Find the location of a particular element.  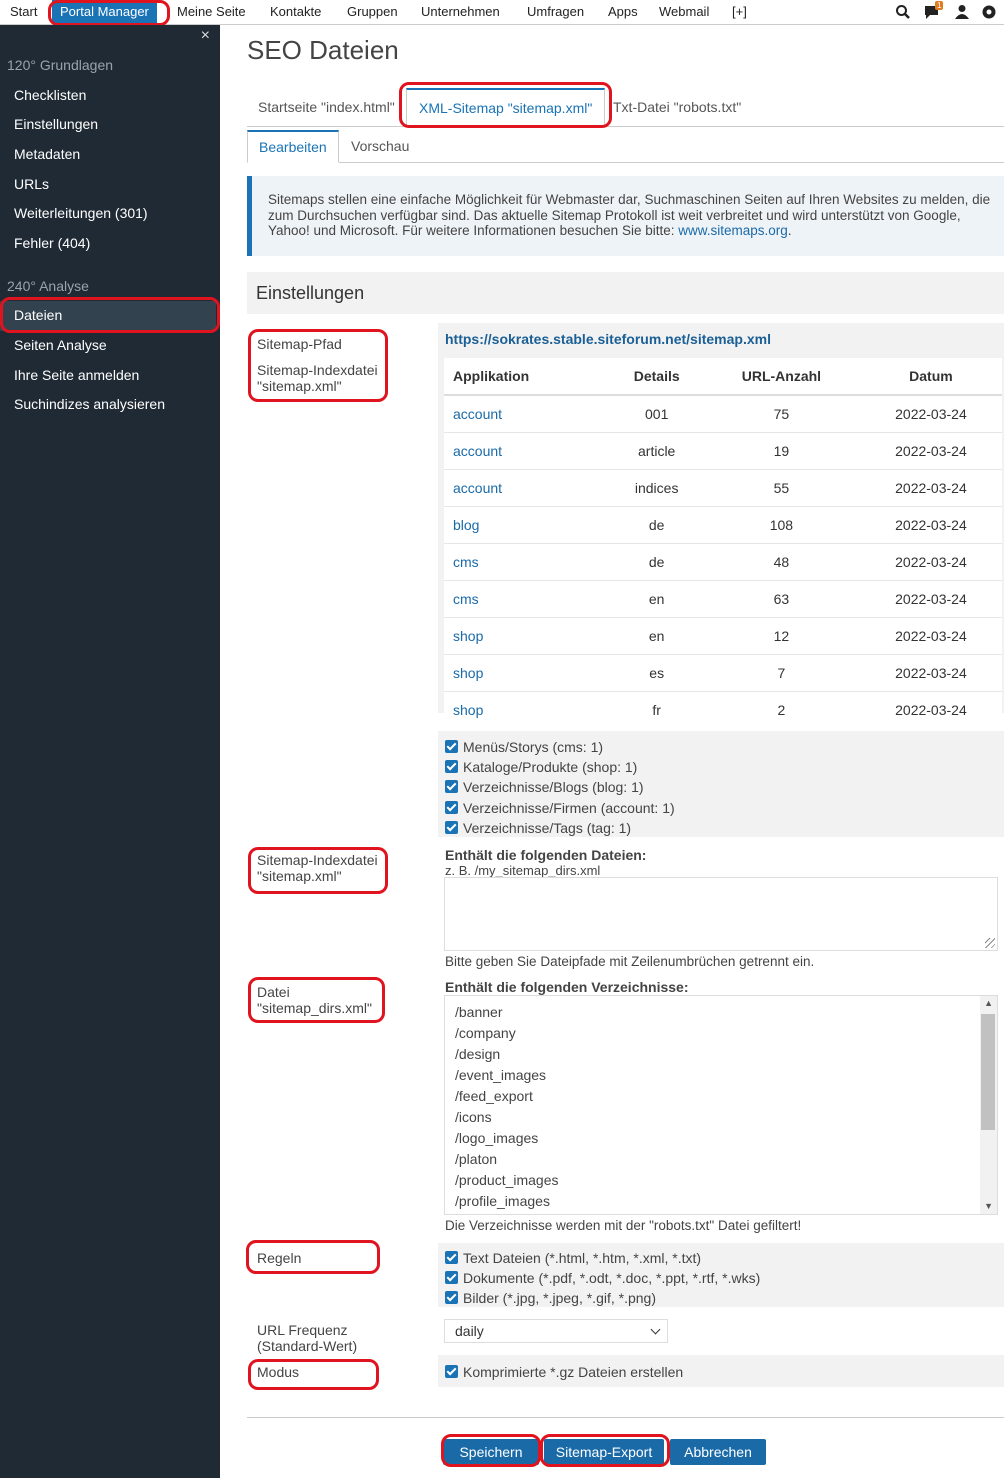

table-row: cms de 48 2022-03-24 is located at coordinates (723, 562).